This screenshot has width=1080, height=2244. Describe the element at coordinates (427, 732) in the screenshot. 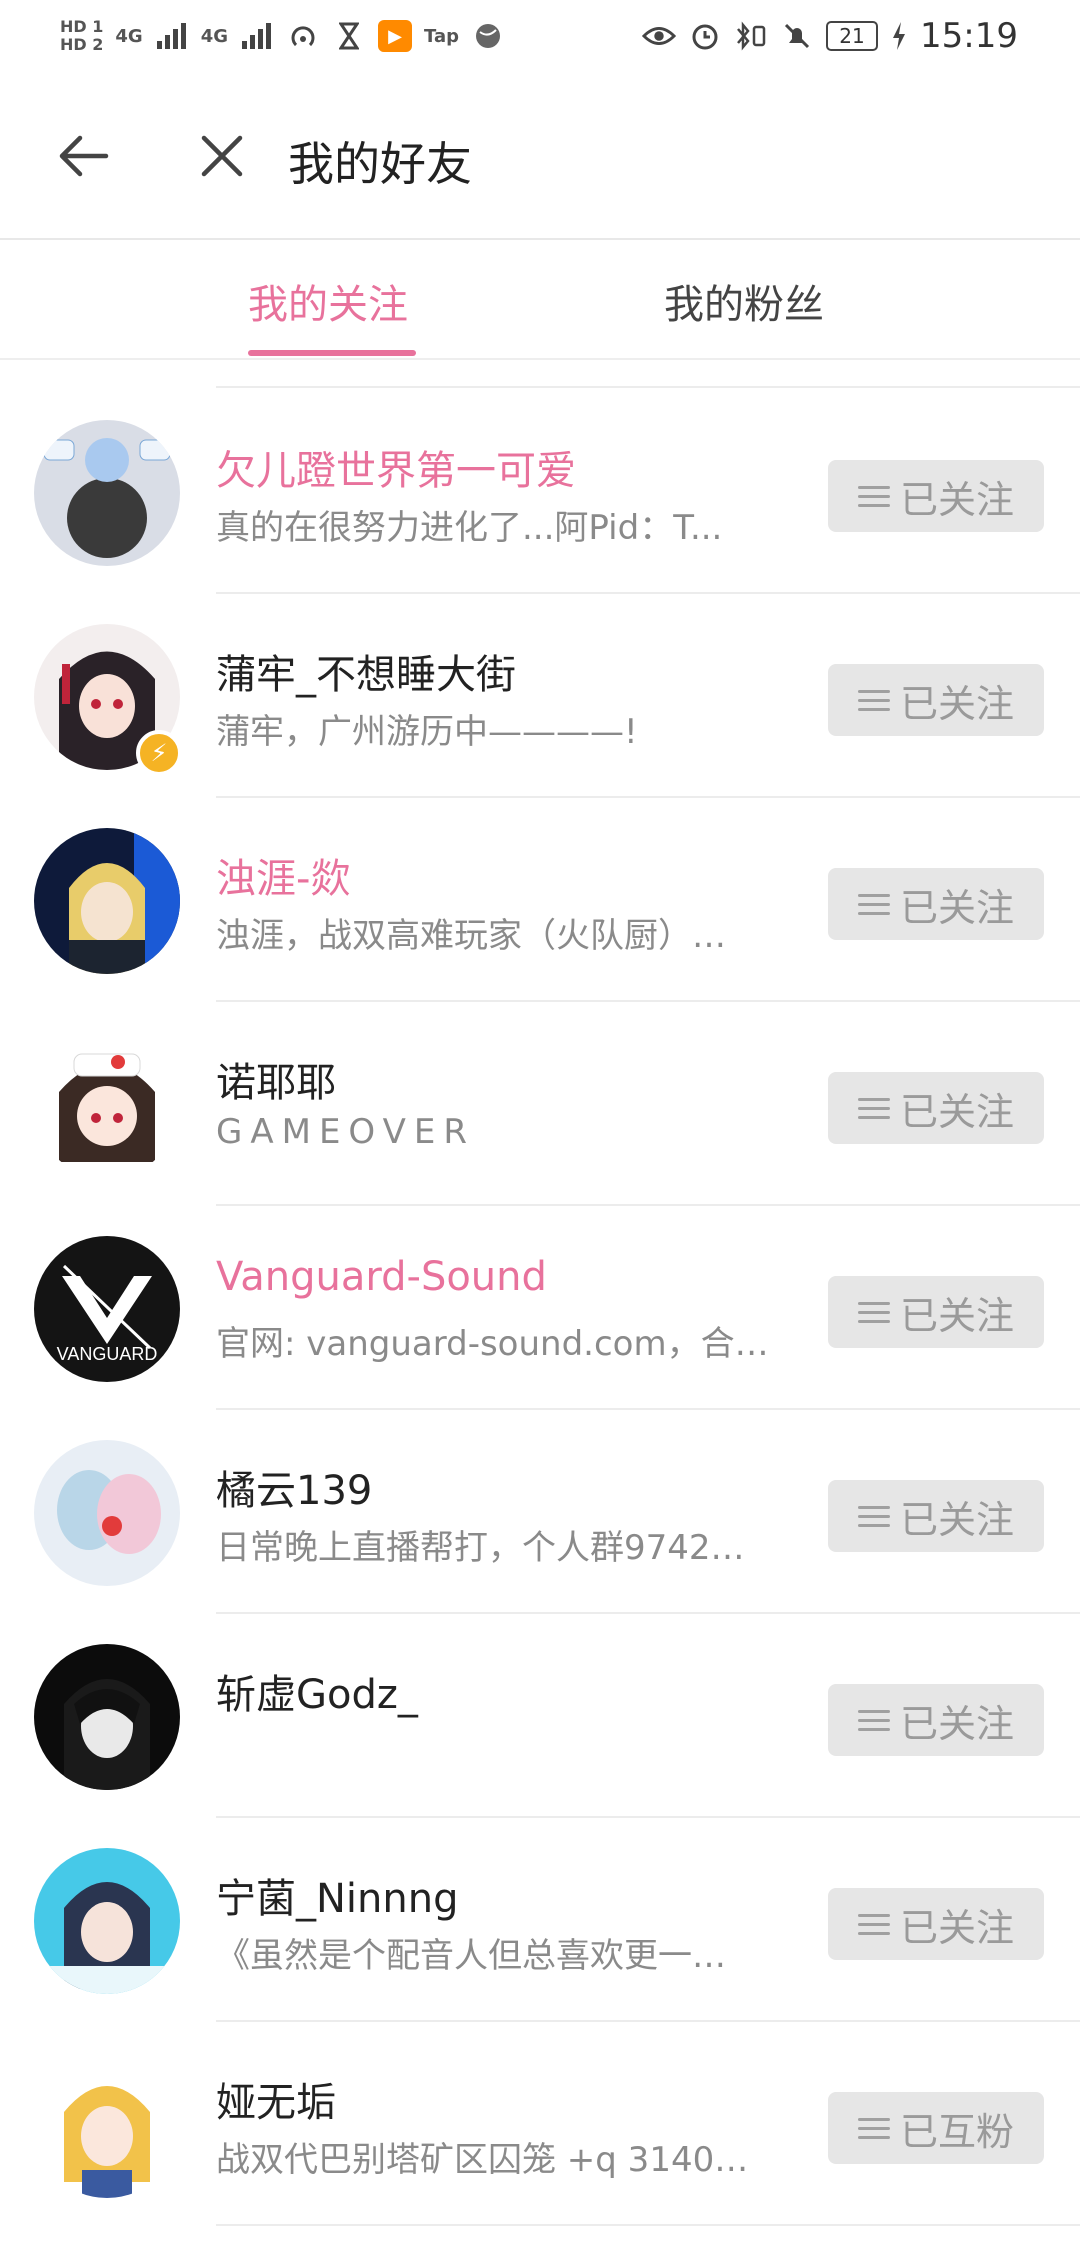

I see `user-desc: 蒲牢，广州游历中————!` at that location.